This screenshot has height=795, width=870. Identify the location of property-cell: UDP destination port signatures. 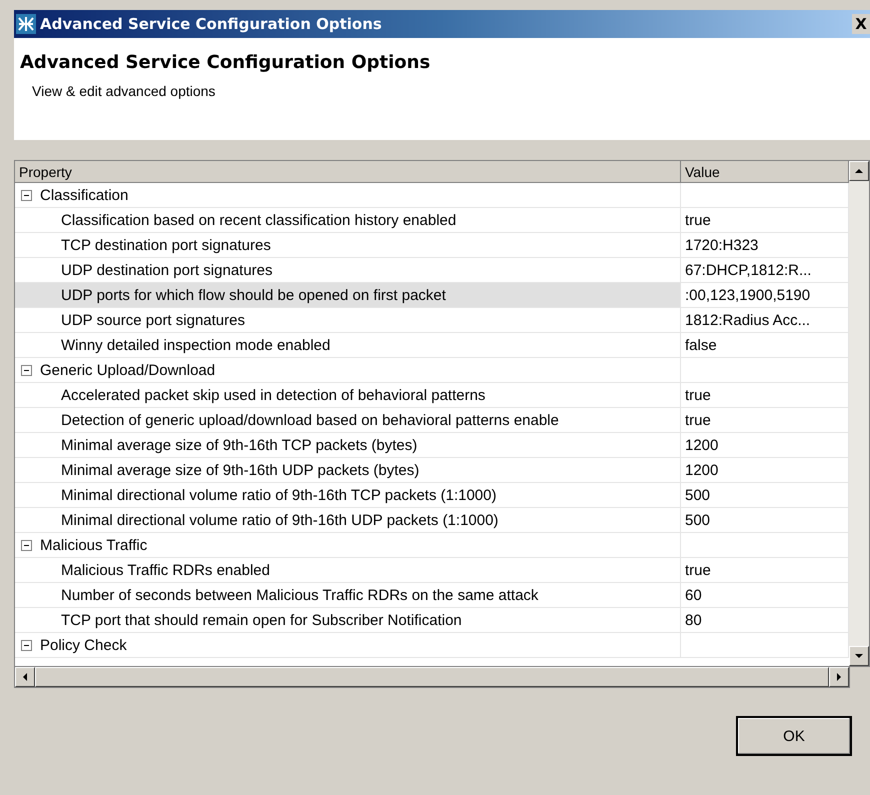
(348, 270).